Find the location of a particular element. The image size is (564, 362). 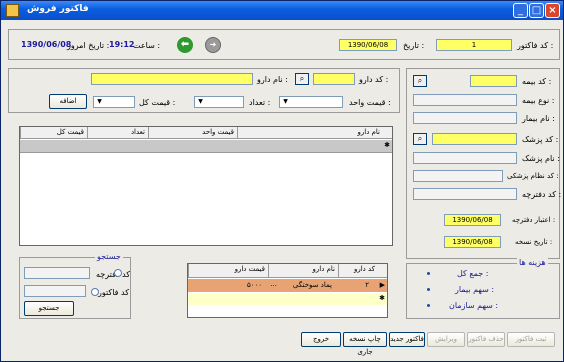

cell-drug-name: پماد سوختگی is located at coordinates (312, 285).